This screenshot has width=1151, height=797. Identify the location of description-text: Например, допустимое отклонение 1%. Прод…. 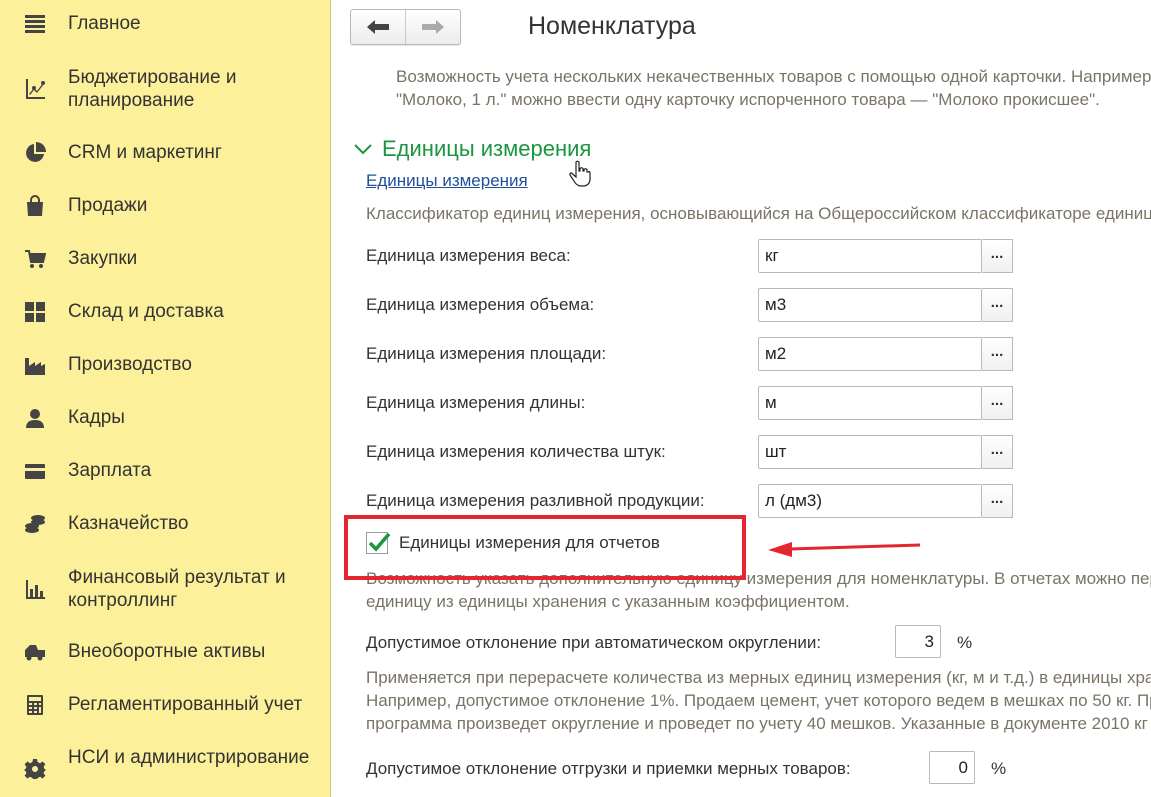
(758, 700).